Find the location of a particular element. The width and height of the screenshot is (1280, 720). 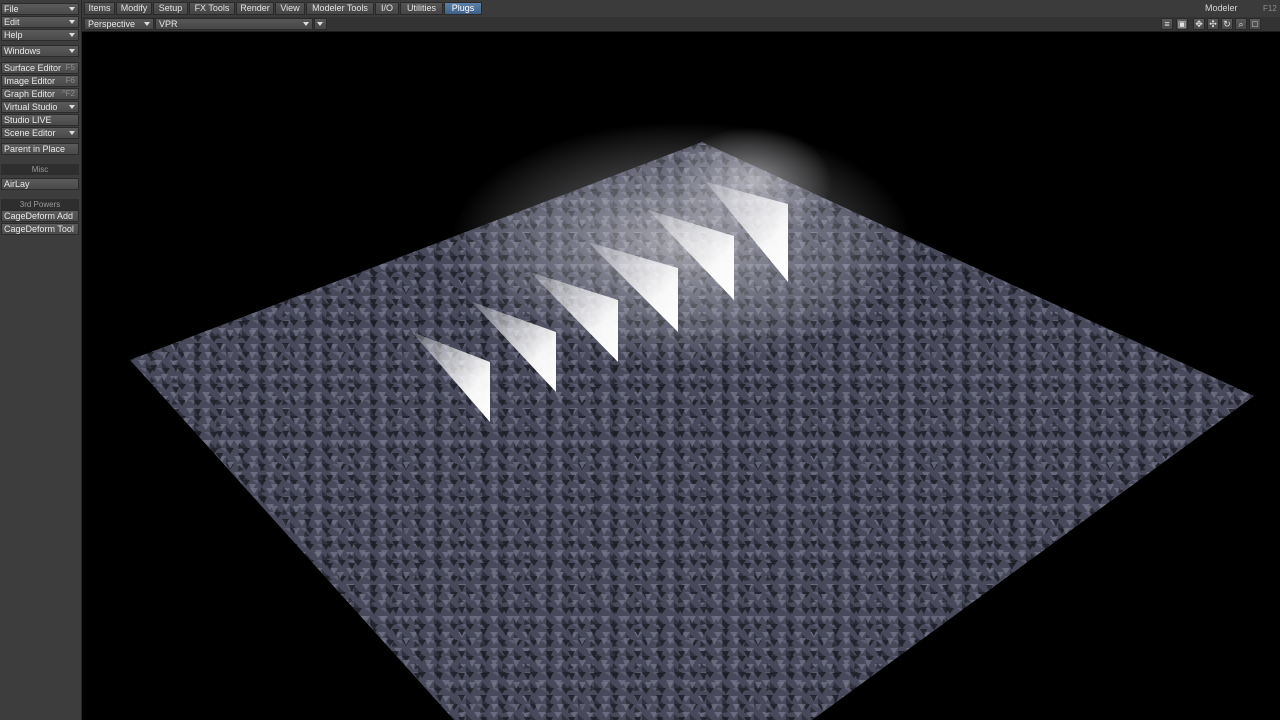

save-icon: ▣ is located at coordinates (1182, 24).